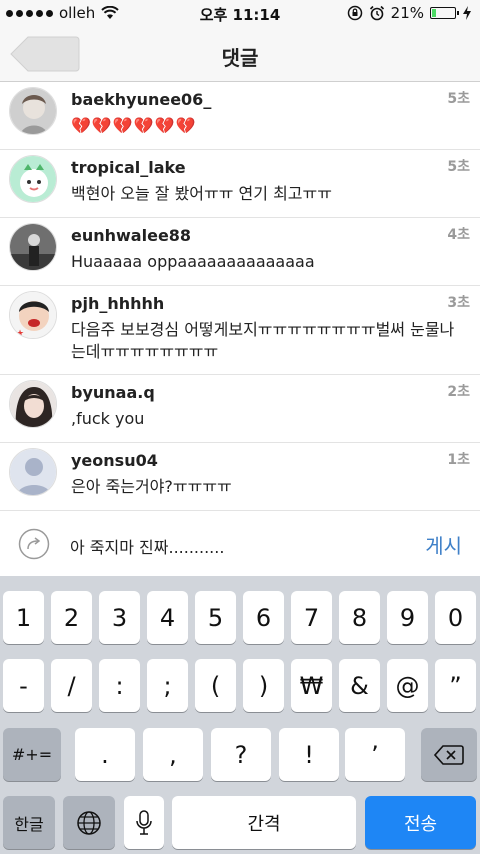 Image resolution: width=480 pixels, height=854 pixels. What do you see at coordinates (455, 617) in the screenshot?
I see `key-0: 0` at bounding box center [455, 617].